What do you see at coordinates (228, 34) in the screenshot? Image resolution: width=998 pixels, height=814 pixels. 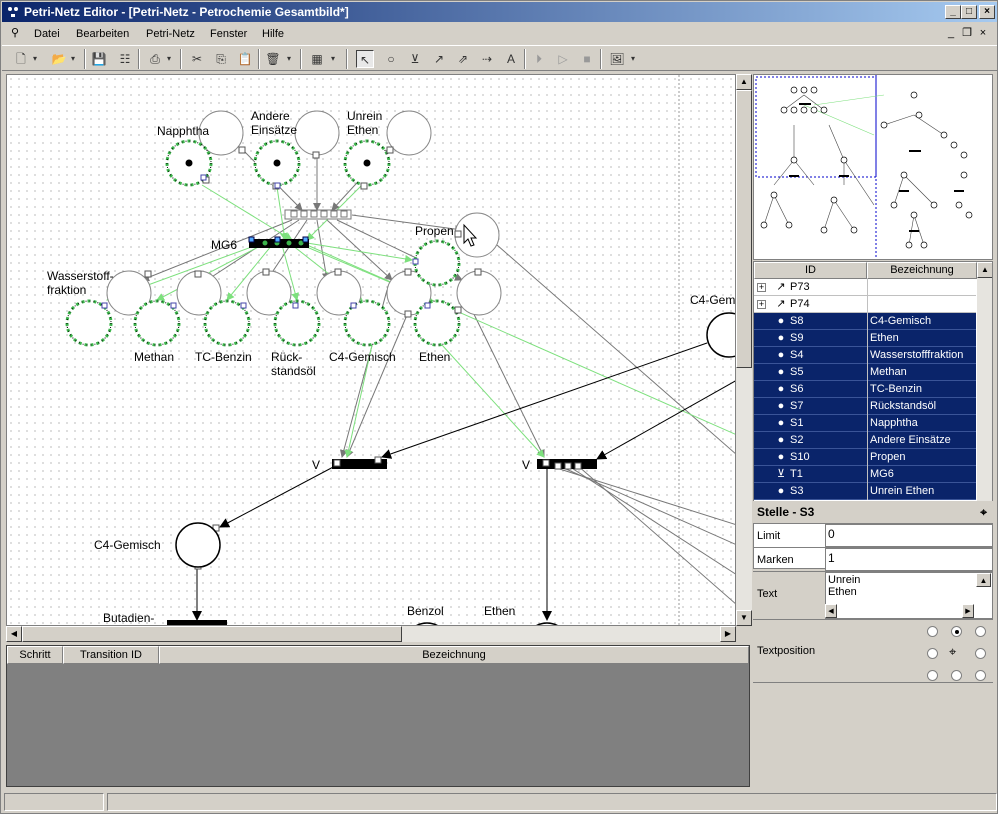 I see `menu-fenster: Fenster` at bounding box center [228, 34].